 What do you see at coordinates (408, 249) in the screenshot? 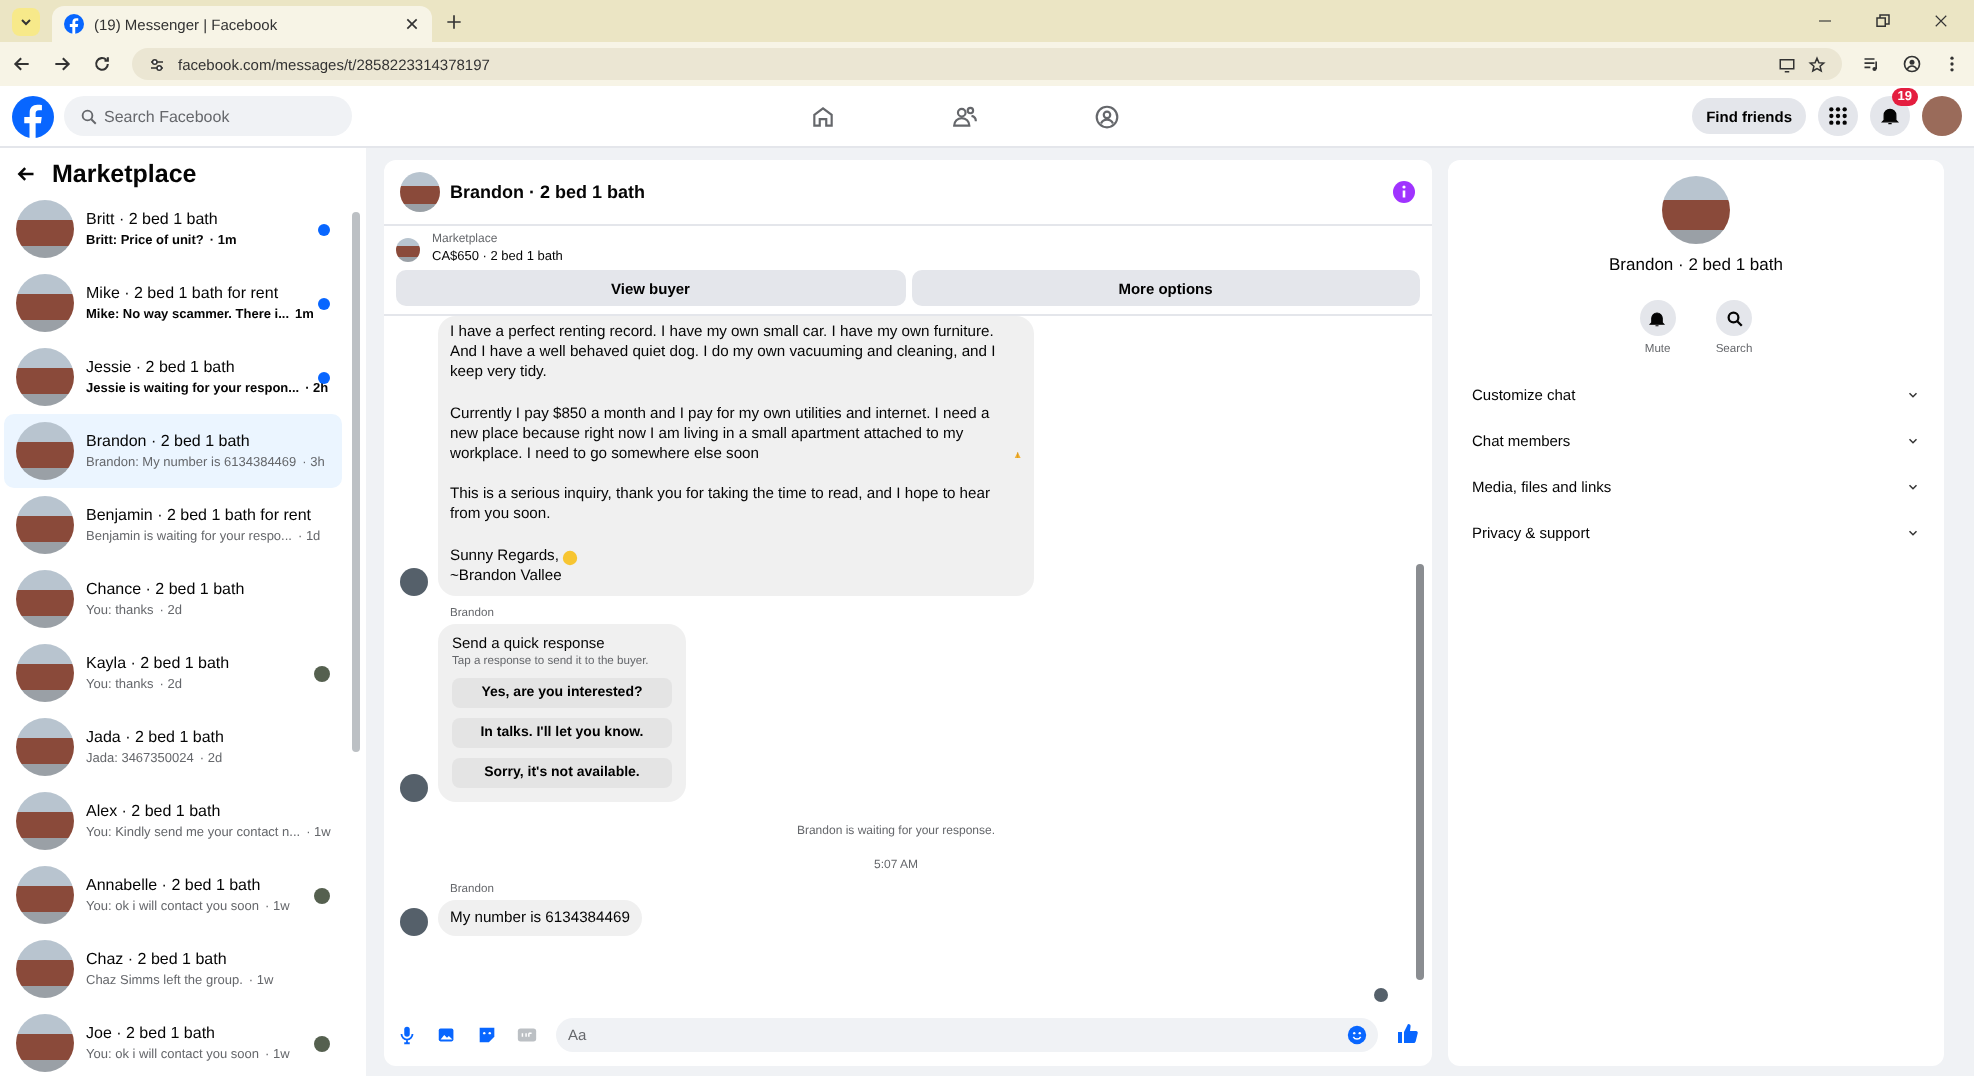
I see `listing-photo` at bounding box center [408, 249].